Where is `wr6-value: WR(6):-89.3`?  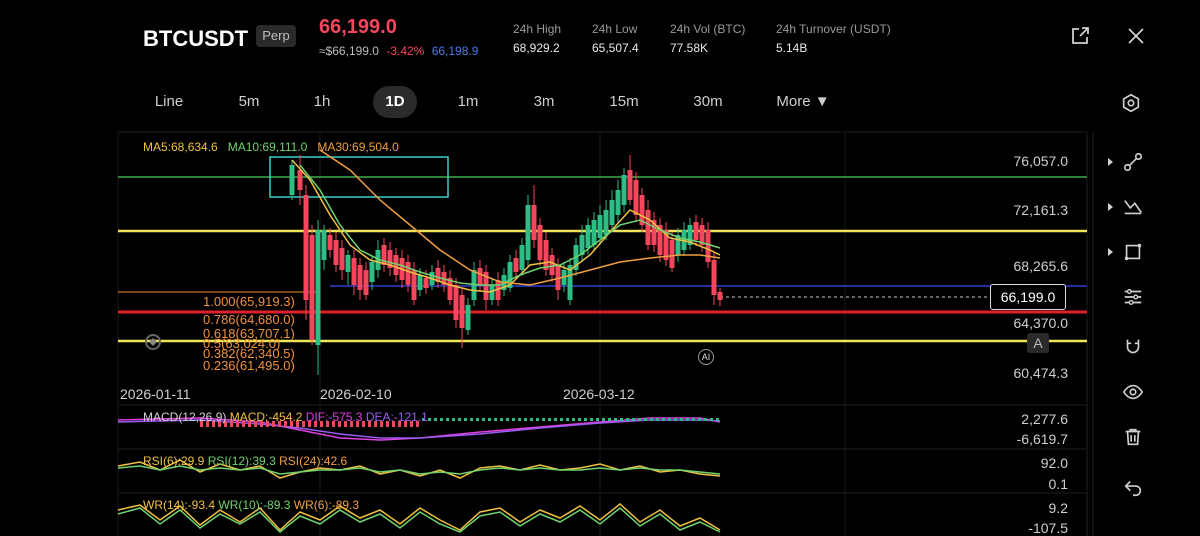
wr6-value: WR(6):-89.3 is located at coordinates (326, 505).